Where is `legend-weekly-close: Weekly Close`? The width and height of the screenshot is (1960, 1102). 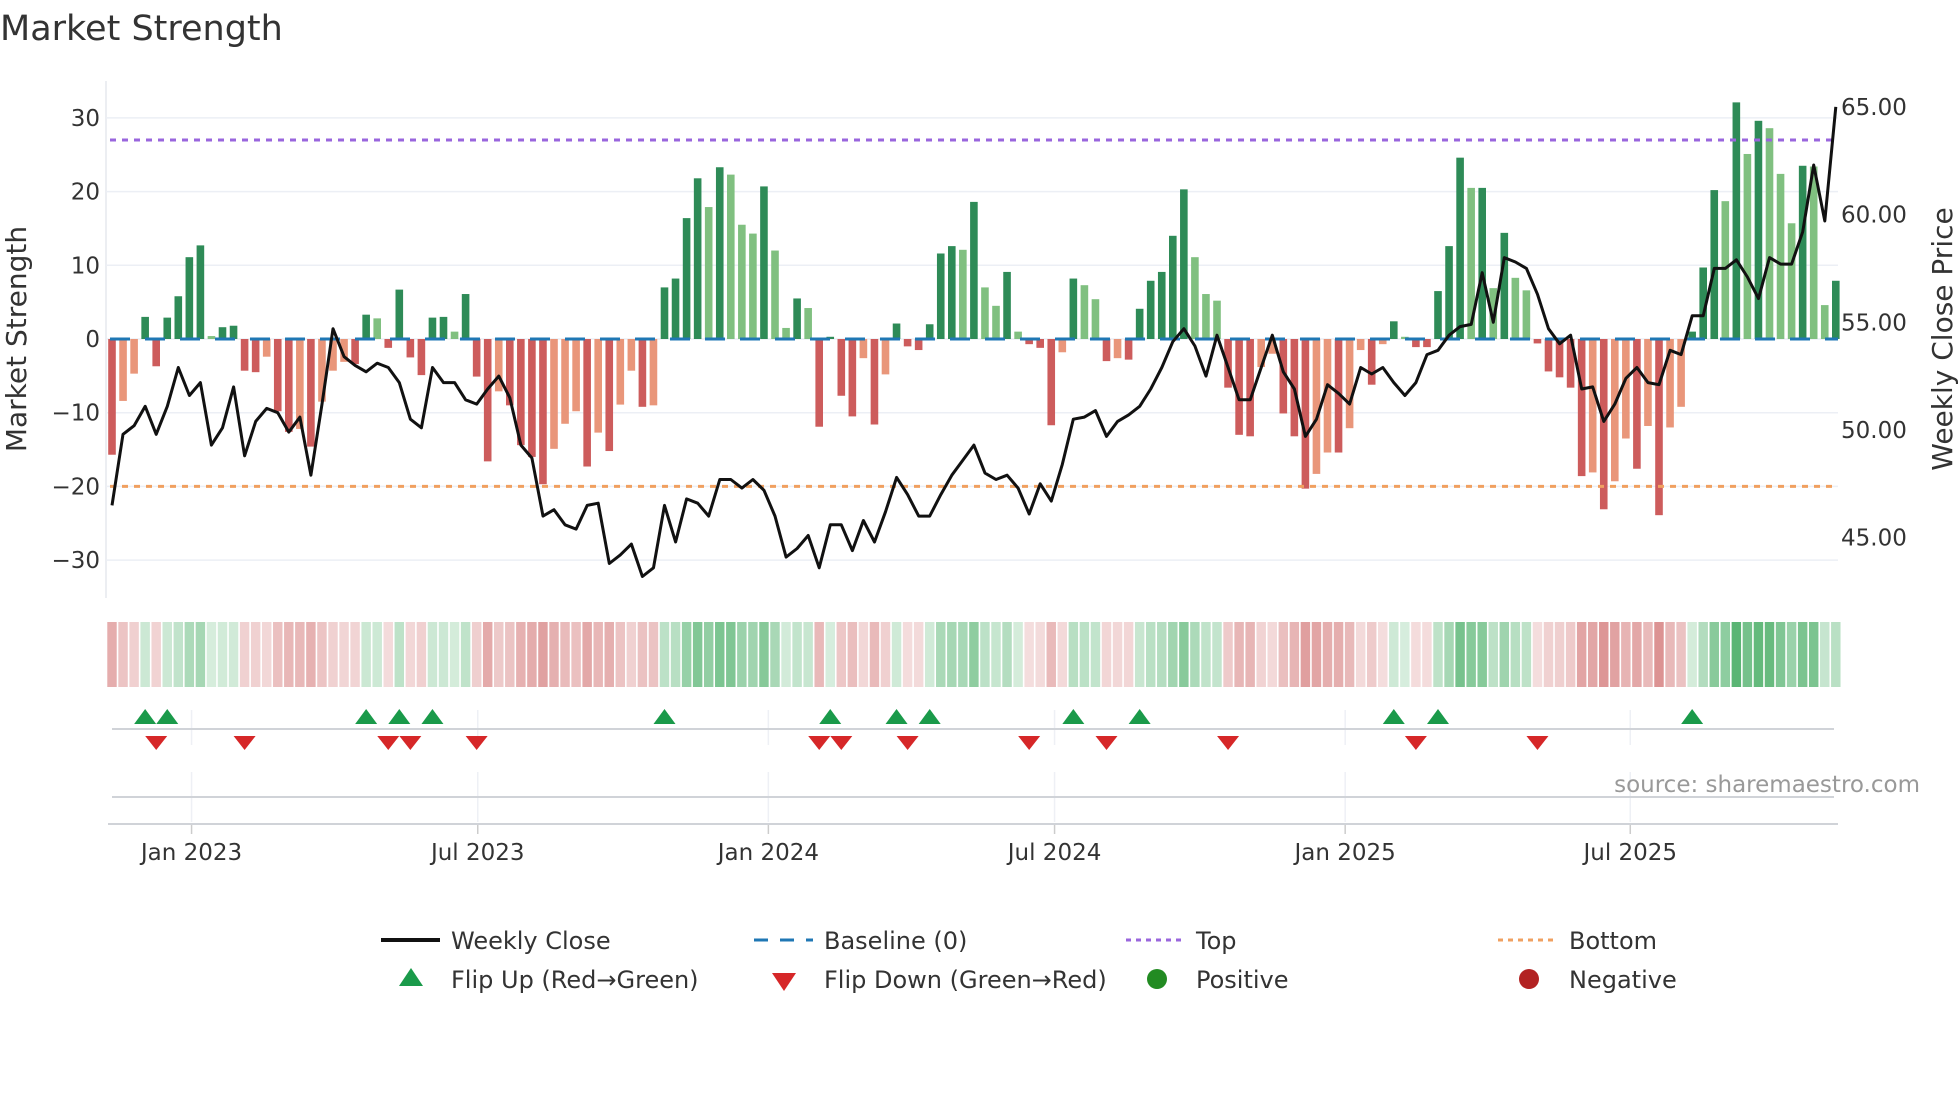 legend-weekly-close: Weekly Close is located at coordinates (531, 941).